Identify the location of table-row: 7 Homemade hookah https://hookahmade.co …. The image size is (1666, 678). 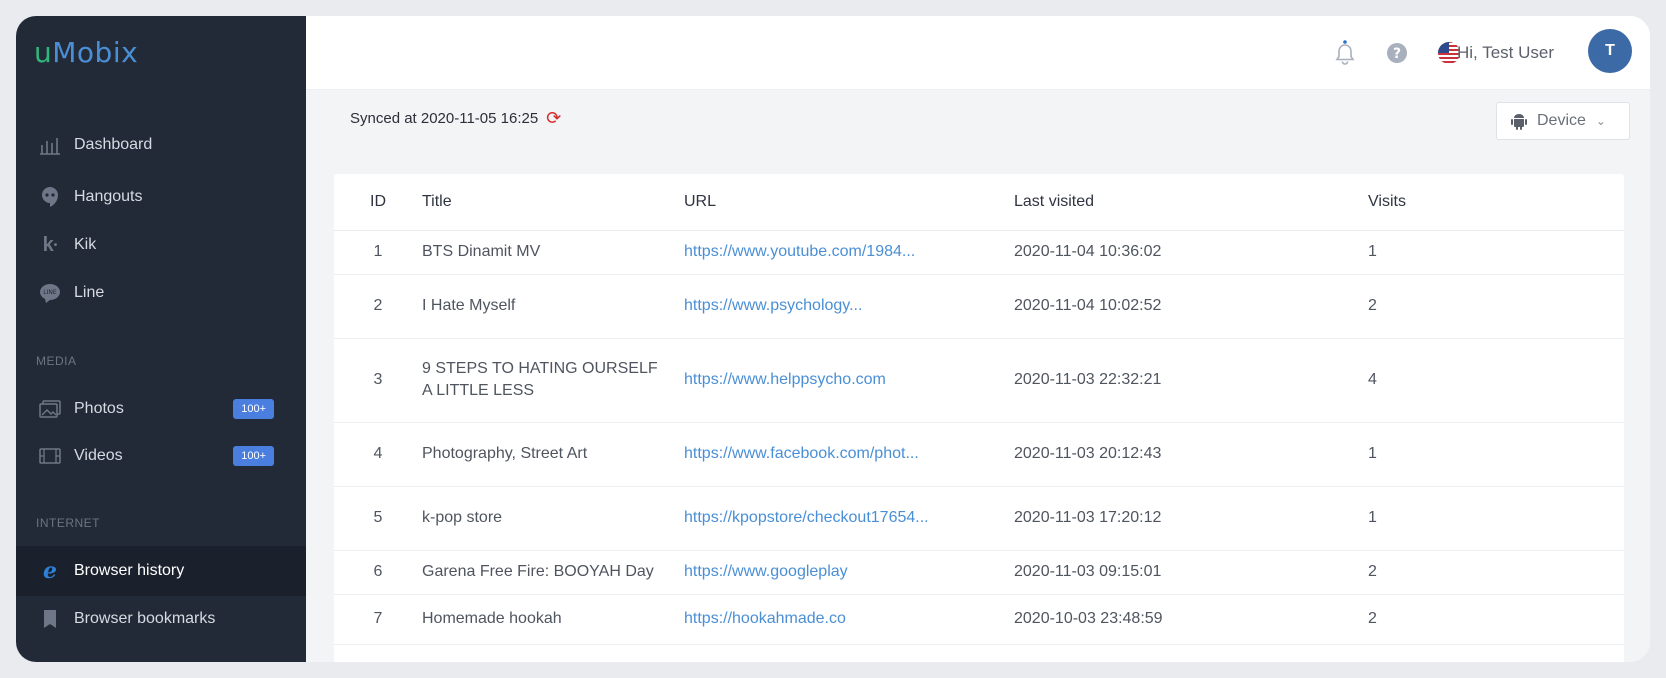
(979, 619).